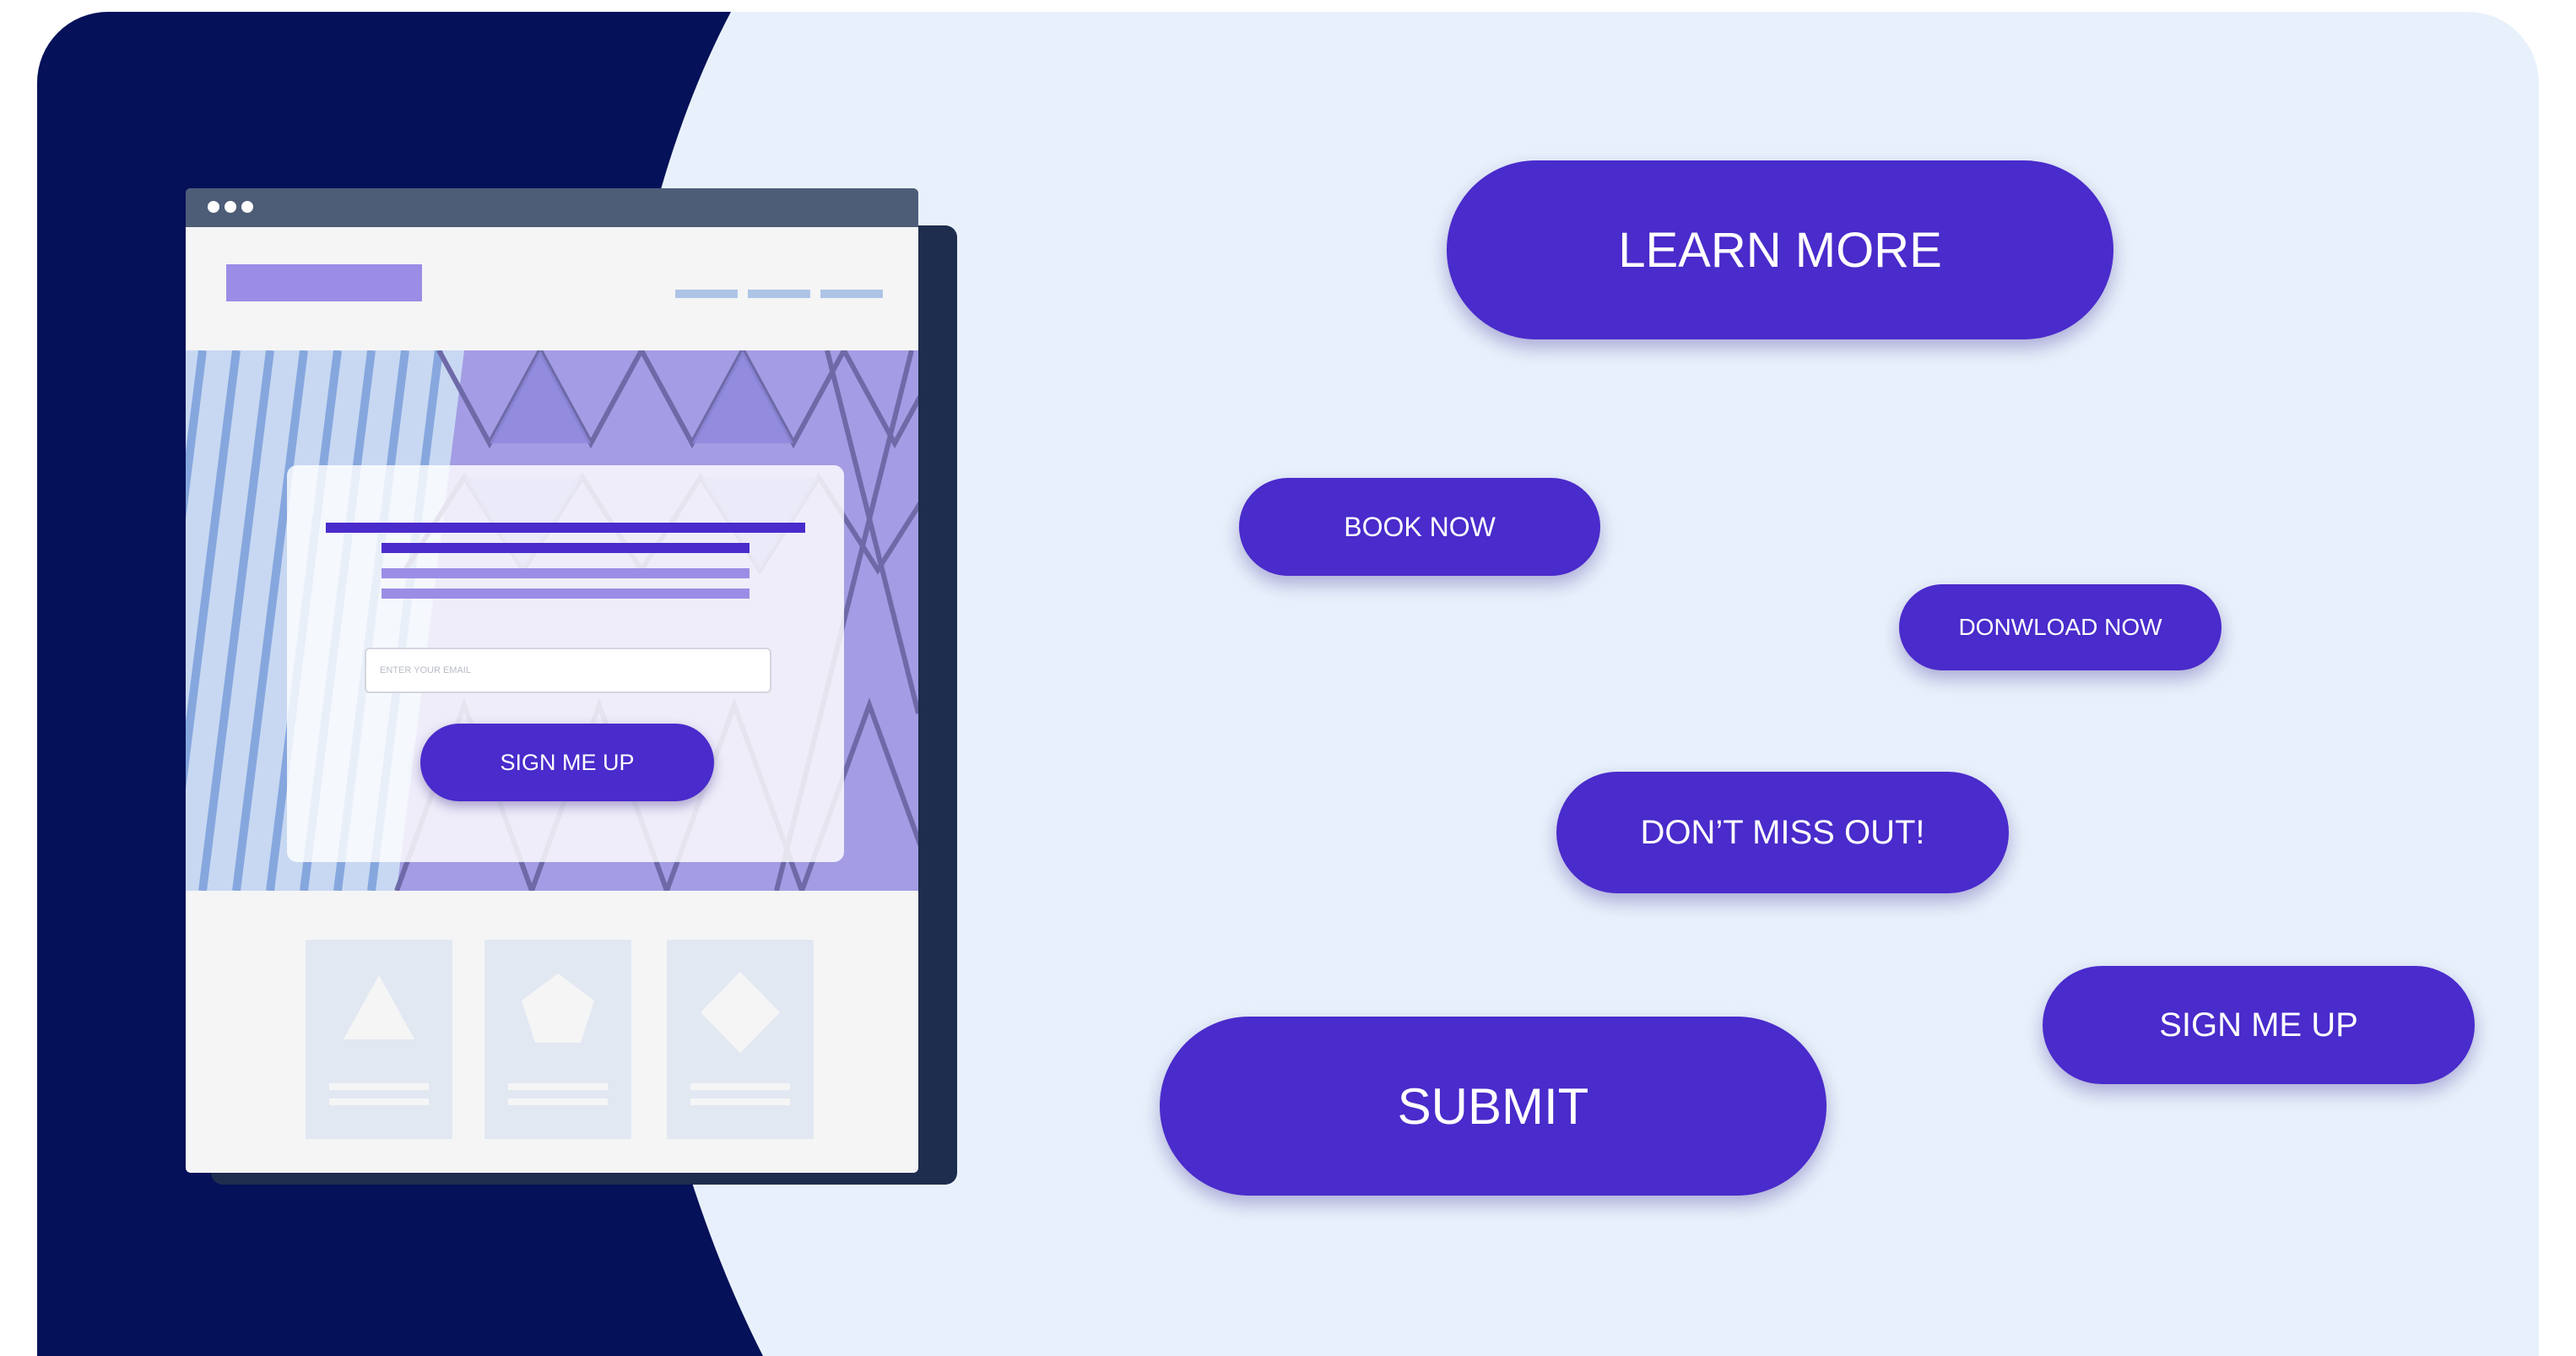 The width and height of the screenshot is (2576, 1356). What do you see at coordinates (1780, 250) in the screenshot?
I see `learn-more-button: LEARN MORE` at bounding box center [1780, 250].